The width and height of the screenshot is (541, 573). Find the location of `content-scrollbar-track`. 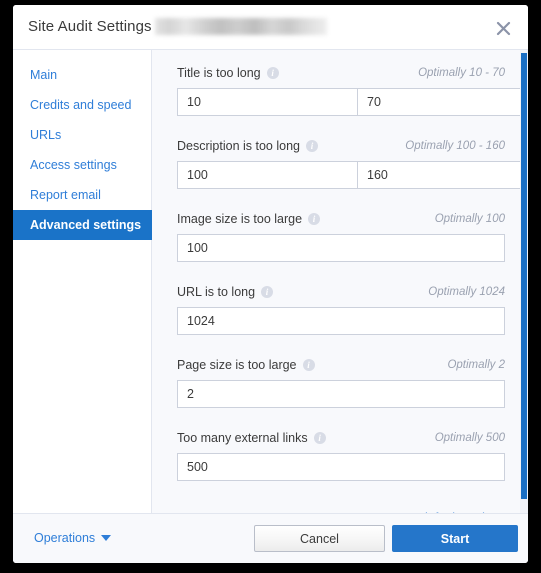

content-scrollbar-track is located at coordinates (524, 281).